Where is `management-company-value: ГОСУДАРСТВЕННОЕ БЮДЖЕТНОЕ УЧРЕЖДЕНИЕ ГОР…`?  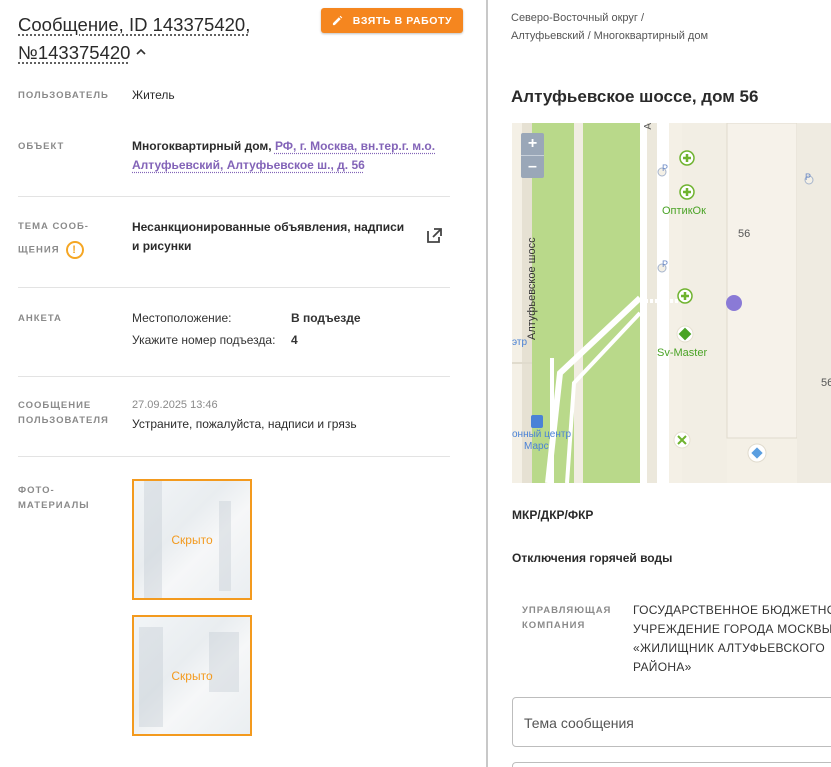 management-company-value: ГОСУДАРСТВЕННОЕ БЮДЖЕТНОЕ УЧРЕЖДЕНИЕ ГОР… is located at coordinates (732, 638).